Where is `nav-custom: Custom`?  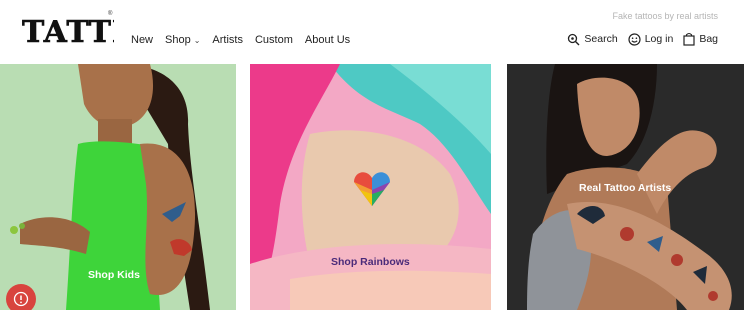 nav-custom: Custom is located at coordinates (274, 40).